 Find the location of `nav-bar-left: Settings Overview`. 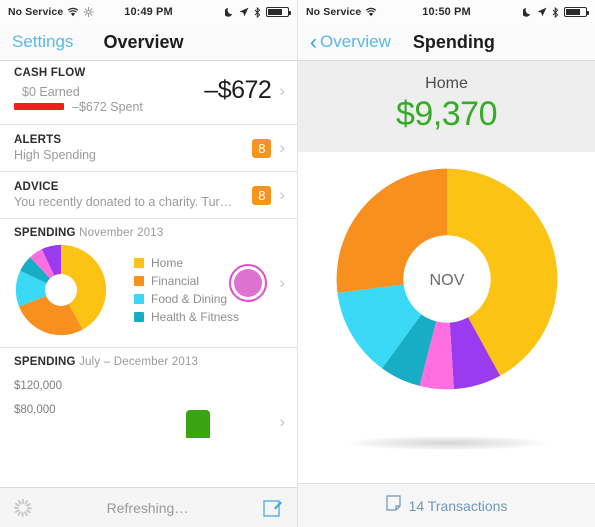

nav-bar-left: Settings Overview is located at coordinates (148, 42).